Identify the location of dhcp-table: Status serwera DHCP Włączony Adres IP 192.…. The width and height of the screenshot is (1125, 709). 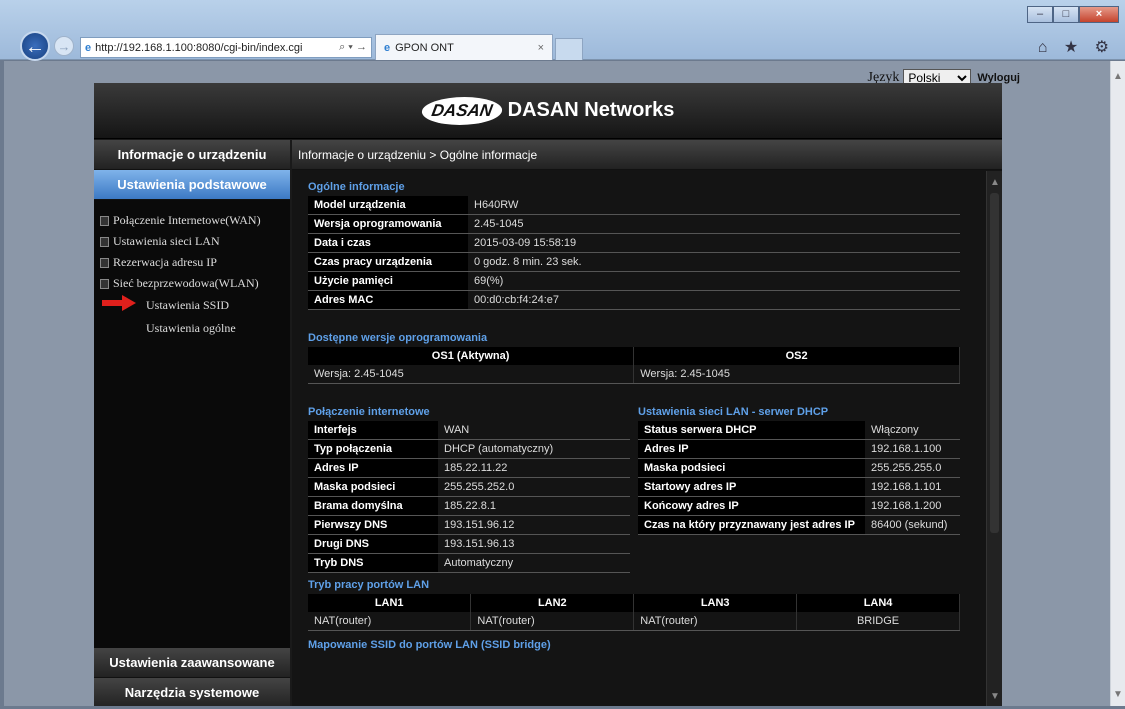
(799, 478).